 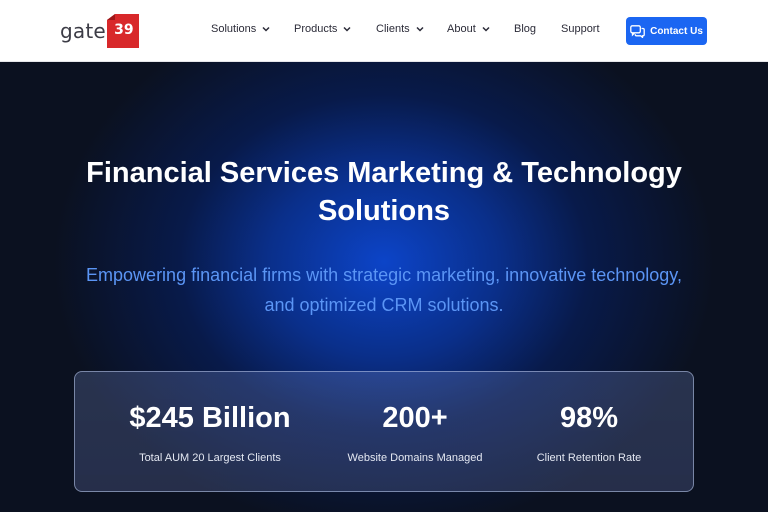 I want to click on brand-logo: gate 39, so click(x=99, y=31).